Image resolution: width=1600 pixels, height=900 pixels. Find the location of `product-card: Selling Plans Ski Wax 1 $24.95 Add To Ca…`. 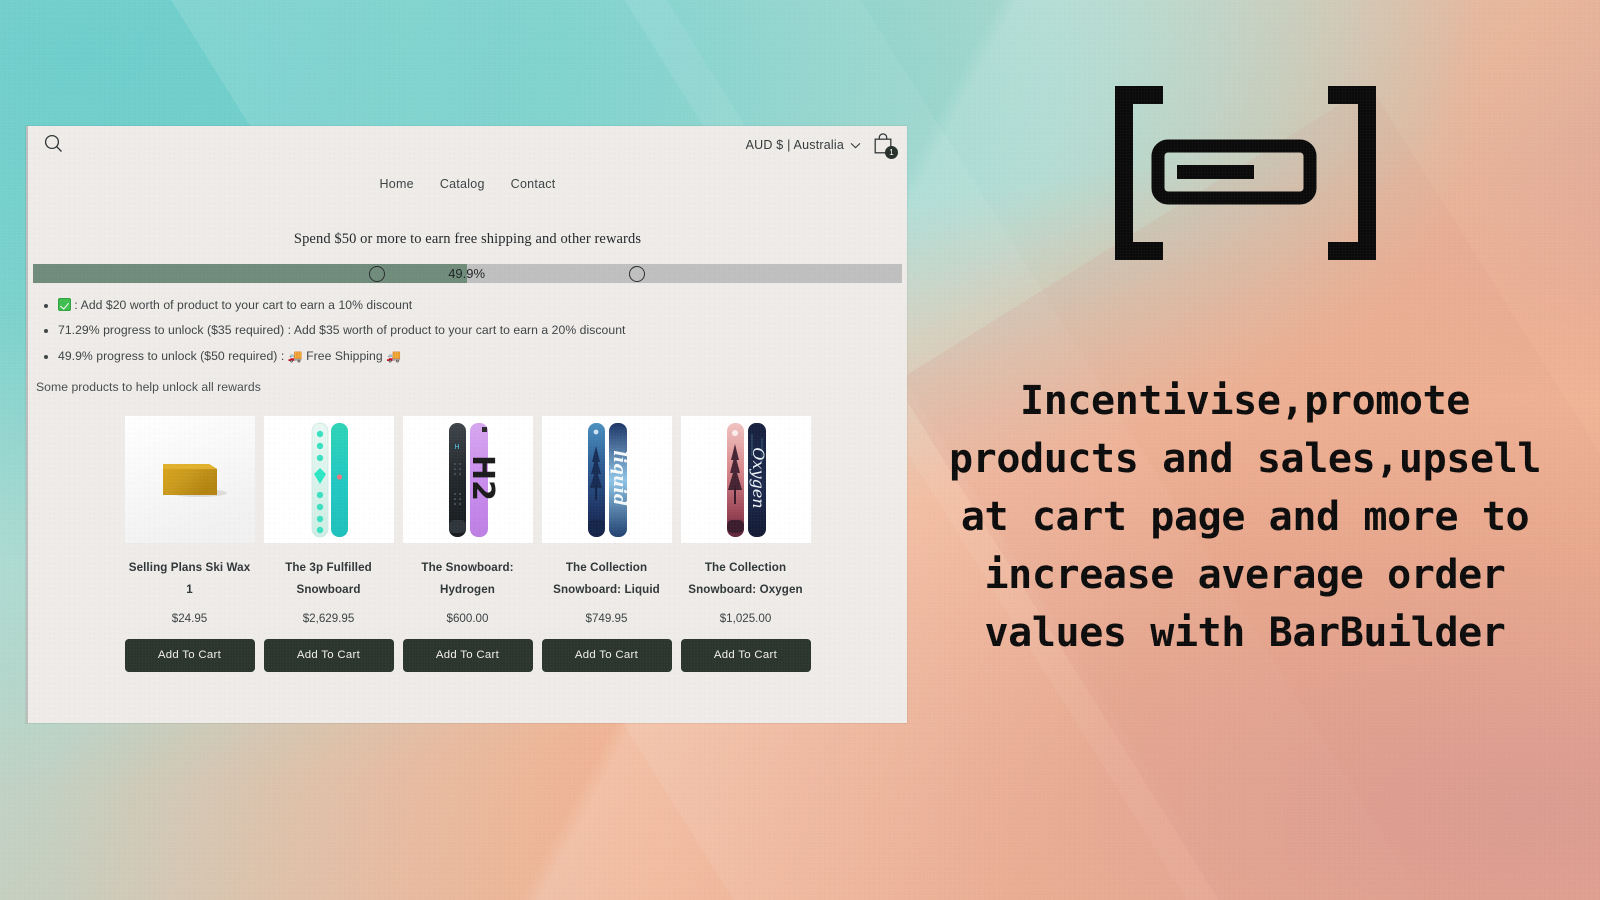

product-card: Selling Plans Ski Wax 1 $24.95 Add To Ca… is located at coordinates (189, 543).